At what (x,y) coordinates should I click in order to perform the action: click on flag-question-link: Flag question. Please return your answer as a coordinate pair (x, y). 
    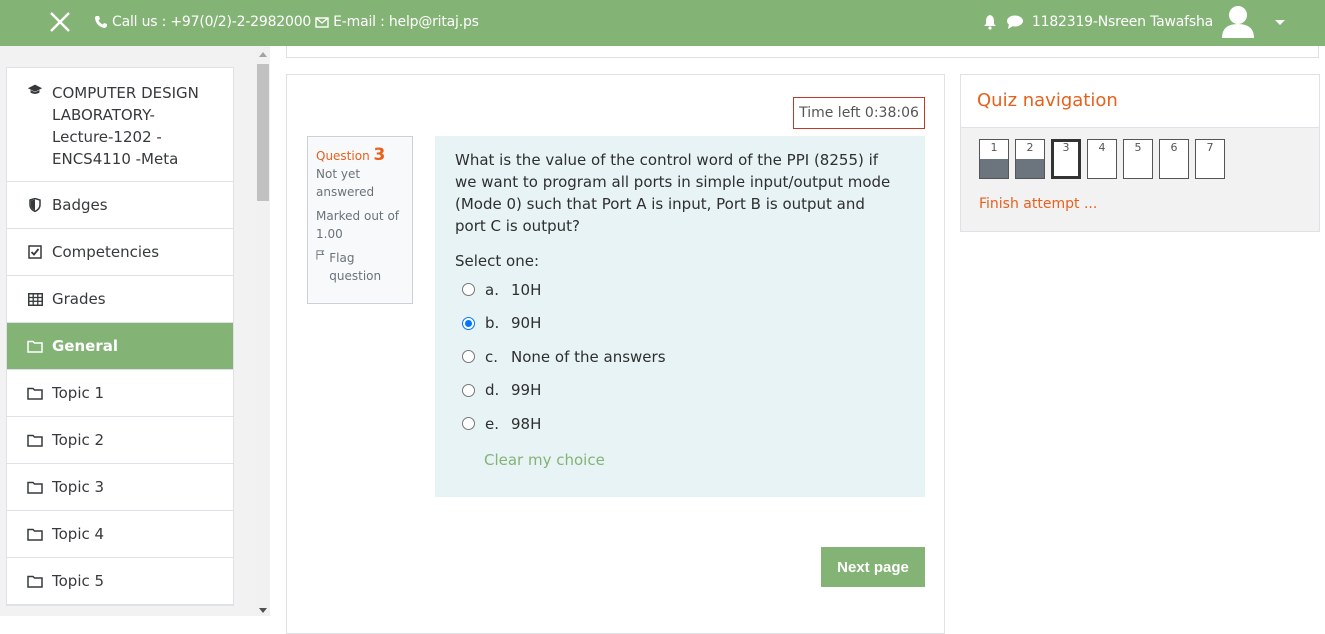
    Looking at the image, I should click on (360, 267).